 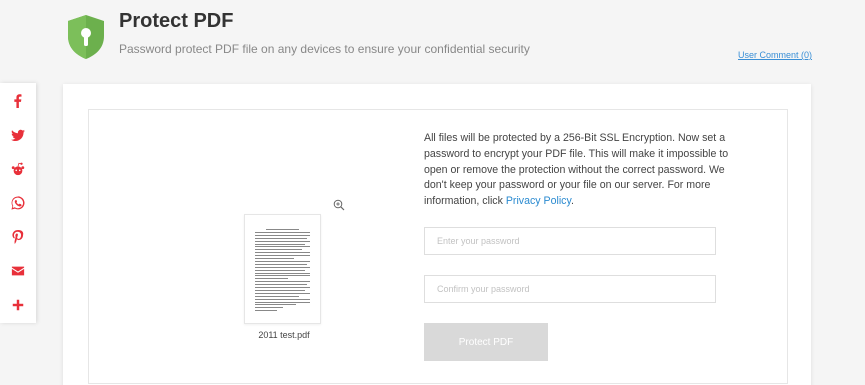 I want to click on email-share-button, so click(x=18, y=271).